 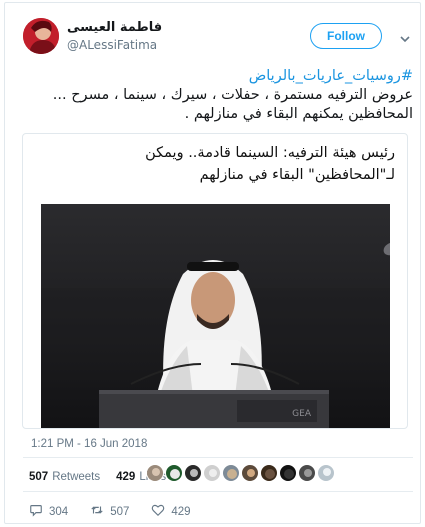 I want to click on retweet-icon, so click(x=97, y=511).